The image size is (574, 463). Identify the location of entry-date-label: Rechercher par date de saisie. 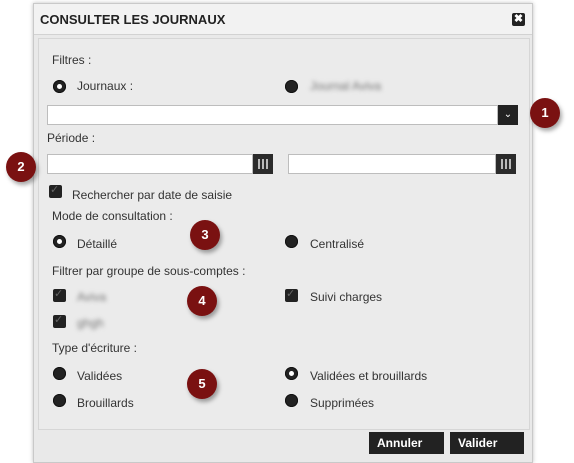
(152, 195).